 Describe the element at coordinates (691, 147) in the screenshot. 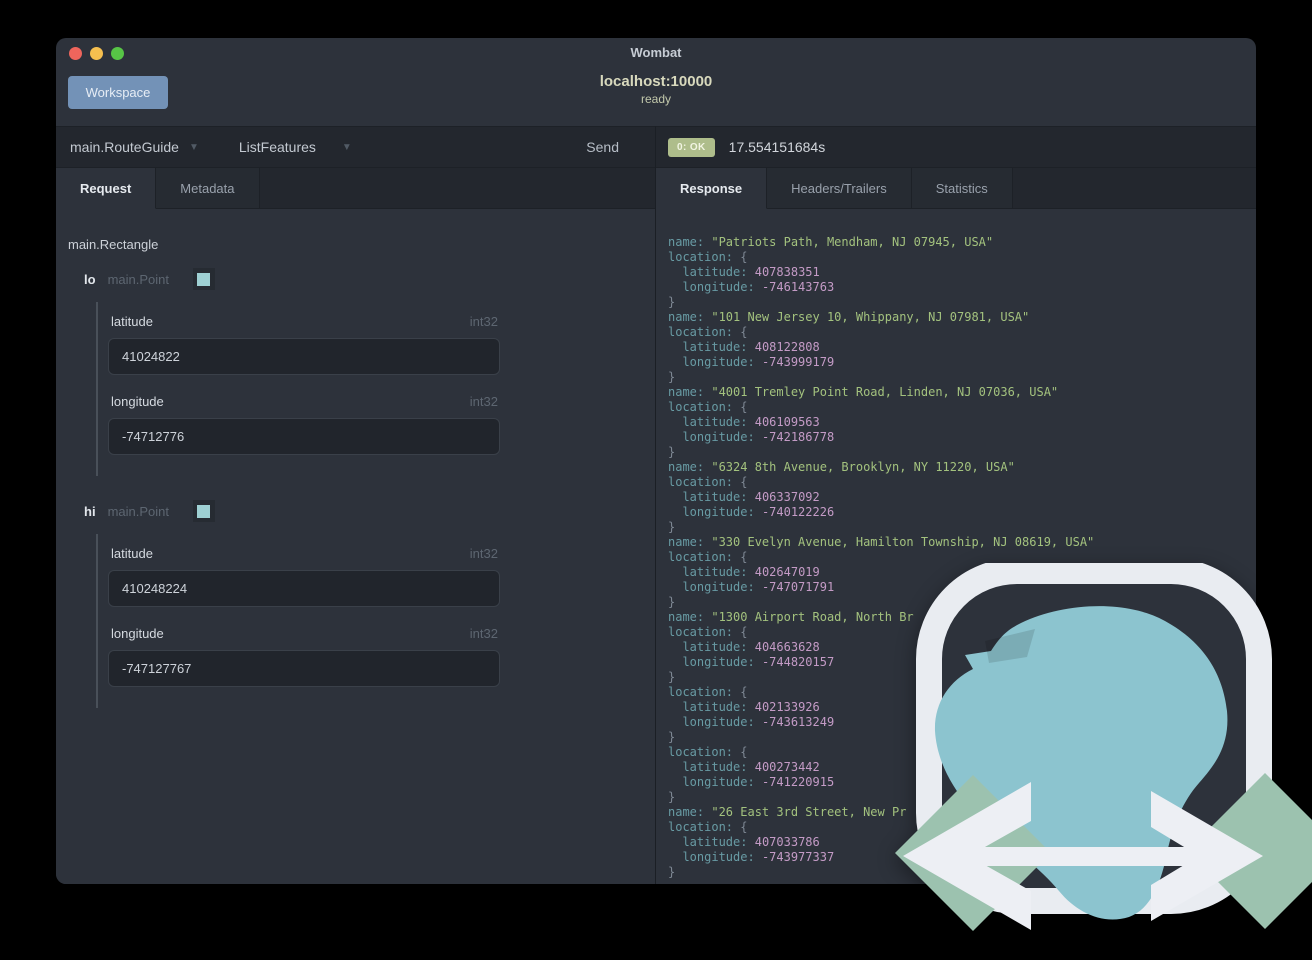

I see `status-code-badge: 0: OK` at that location.